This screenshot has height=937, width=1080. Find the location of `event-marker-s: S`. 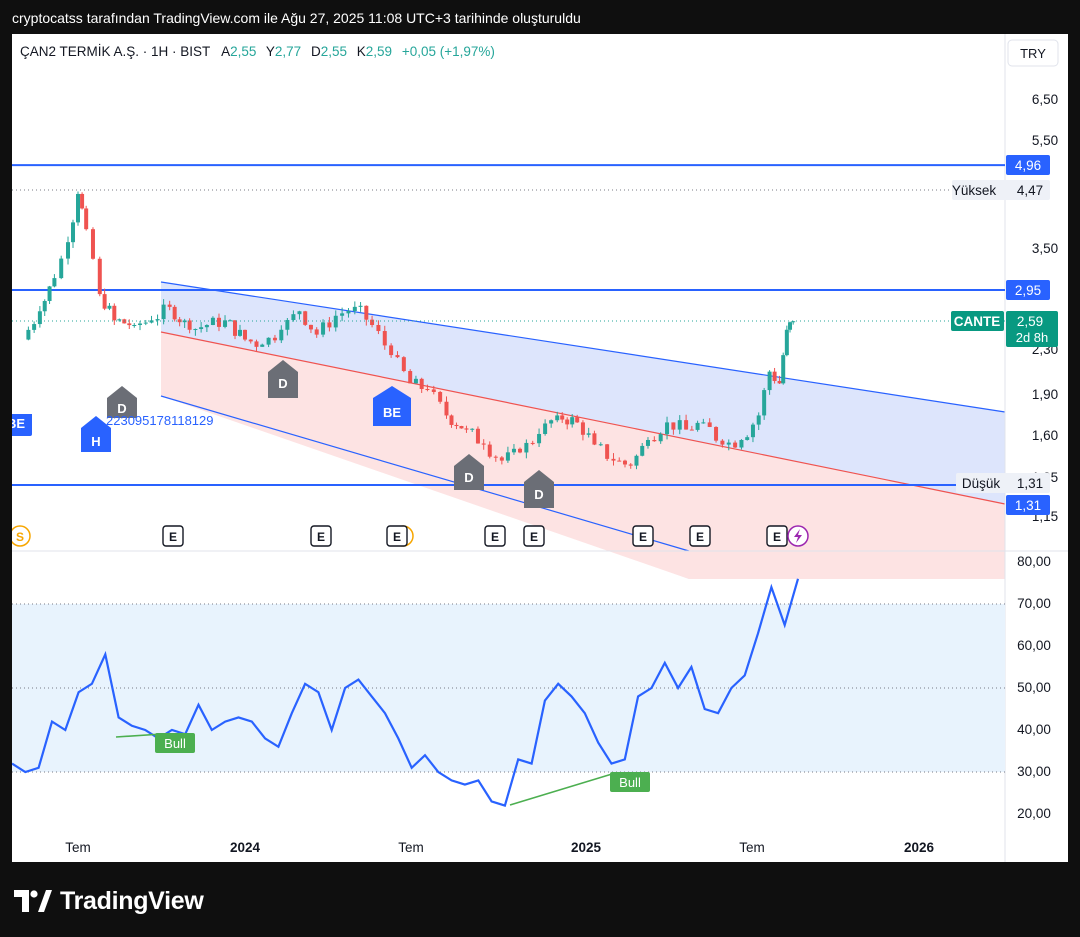

event-marker-s: S is located at coordinates (21, 536).